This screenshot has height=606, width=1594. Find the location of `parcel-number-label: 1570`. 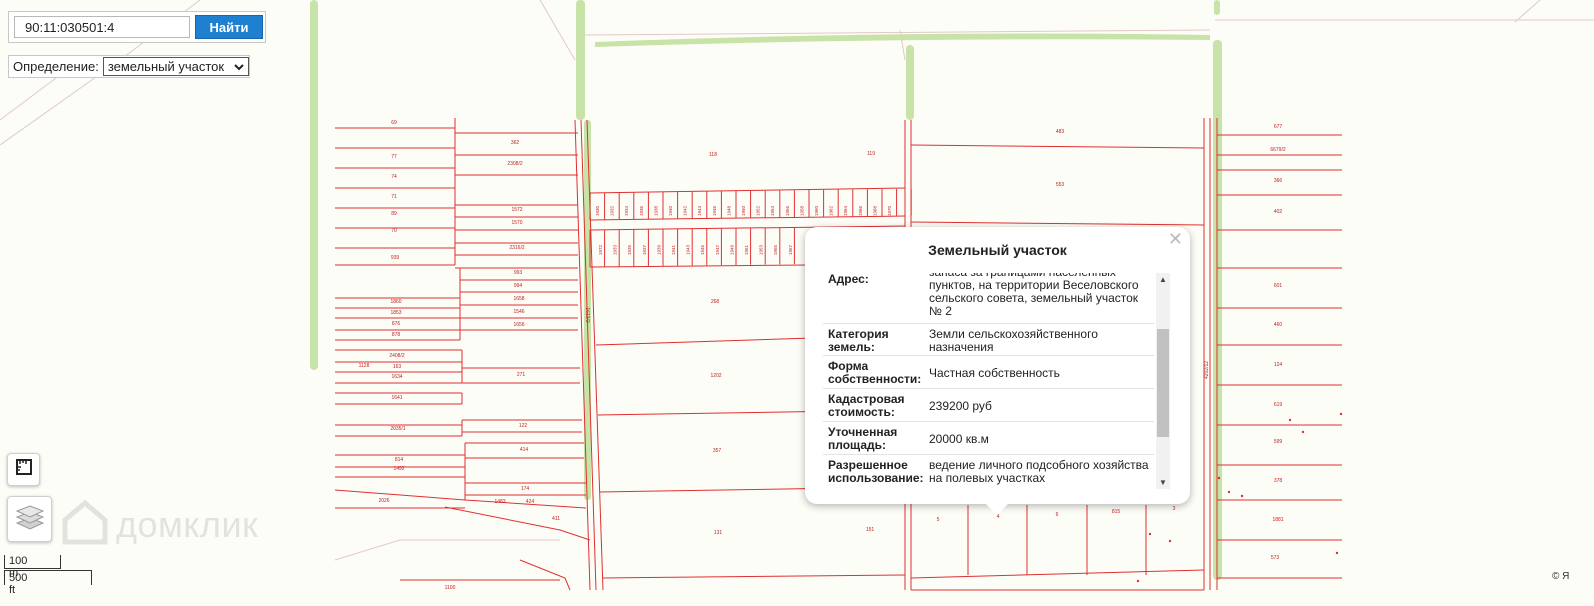

parcel-number-label: 1570 is located at coordinates (516, 223).